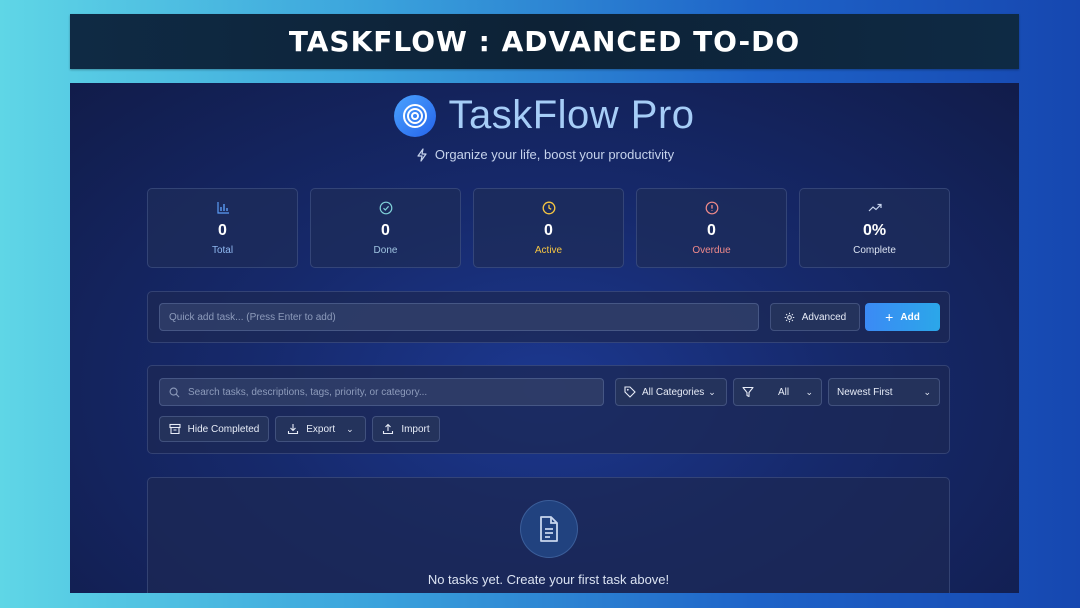  I want to click on export-button: Export ⌄, so click(320, 429).